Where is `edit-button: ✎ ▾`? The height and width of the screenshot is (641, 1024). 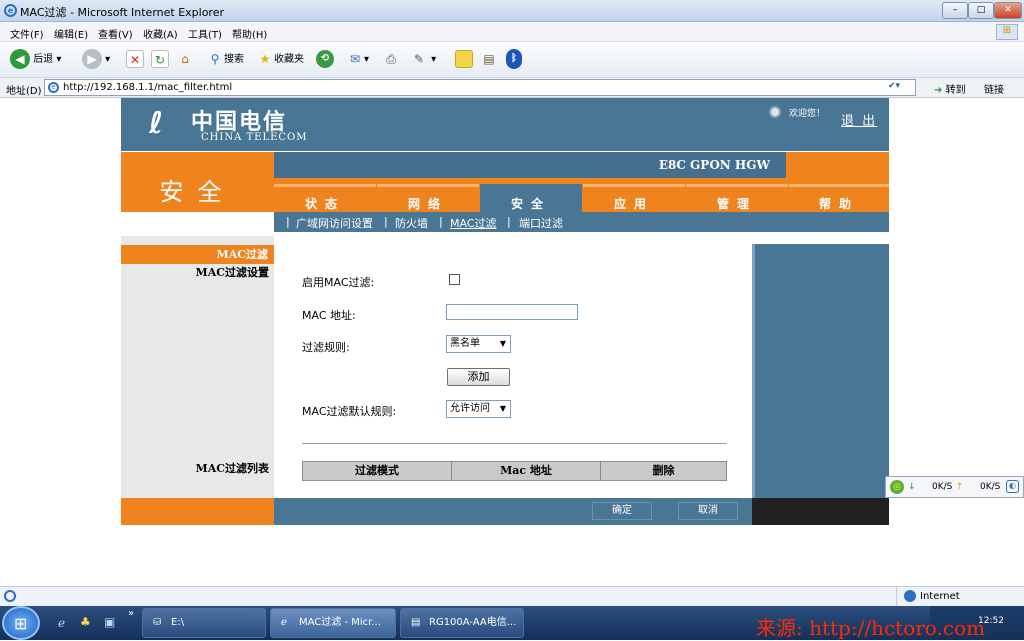
edit-button: ✎ ▾ is located at coordinates (423, 60).